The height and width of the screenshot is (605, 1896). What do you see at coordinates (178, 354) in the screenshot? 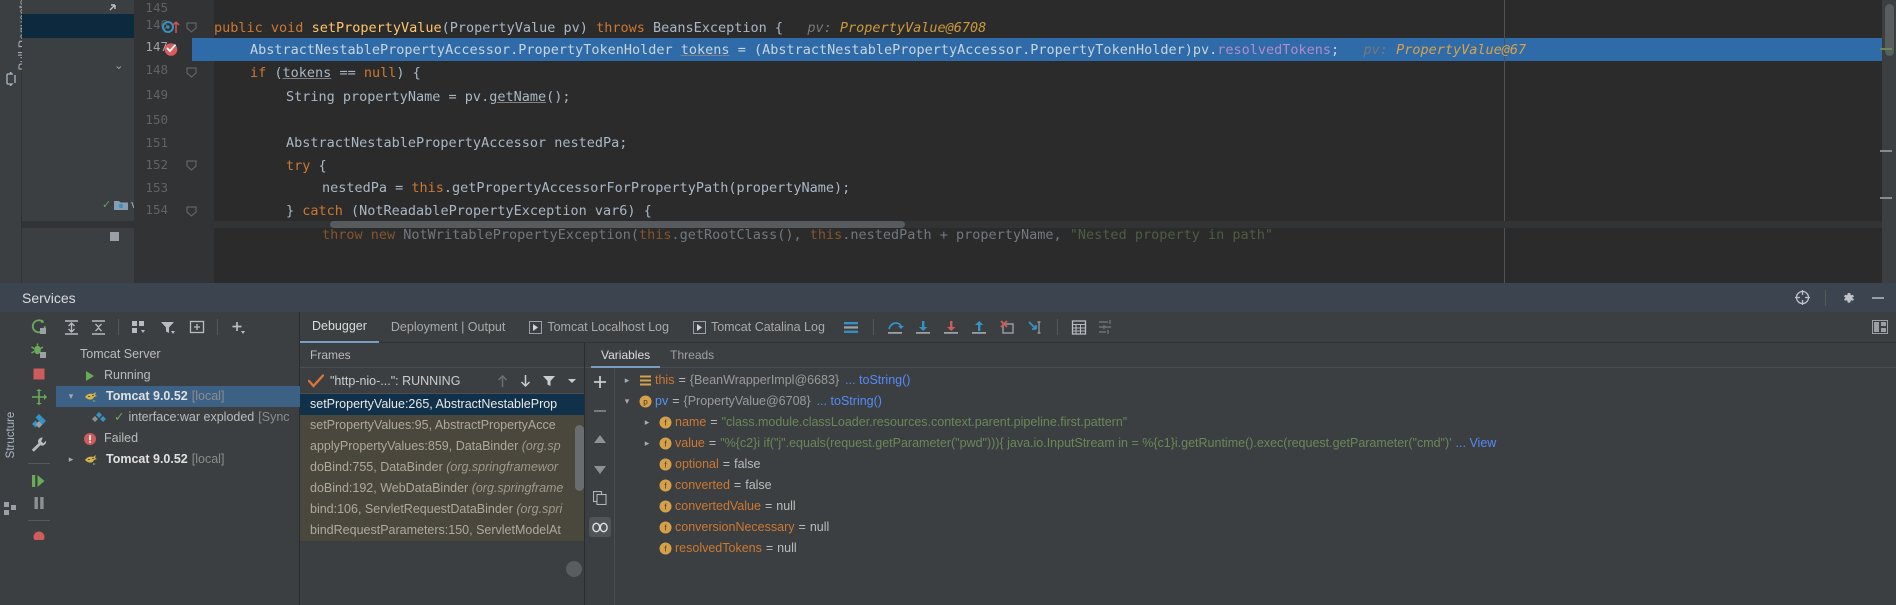
I see `tree-item-tomcat-server: Tomcat Server` at bounding box center [178, 354].